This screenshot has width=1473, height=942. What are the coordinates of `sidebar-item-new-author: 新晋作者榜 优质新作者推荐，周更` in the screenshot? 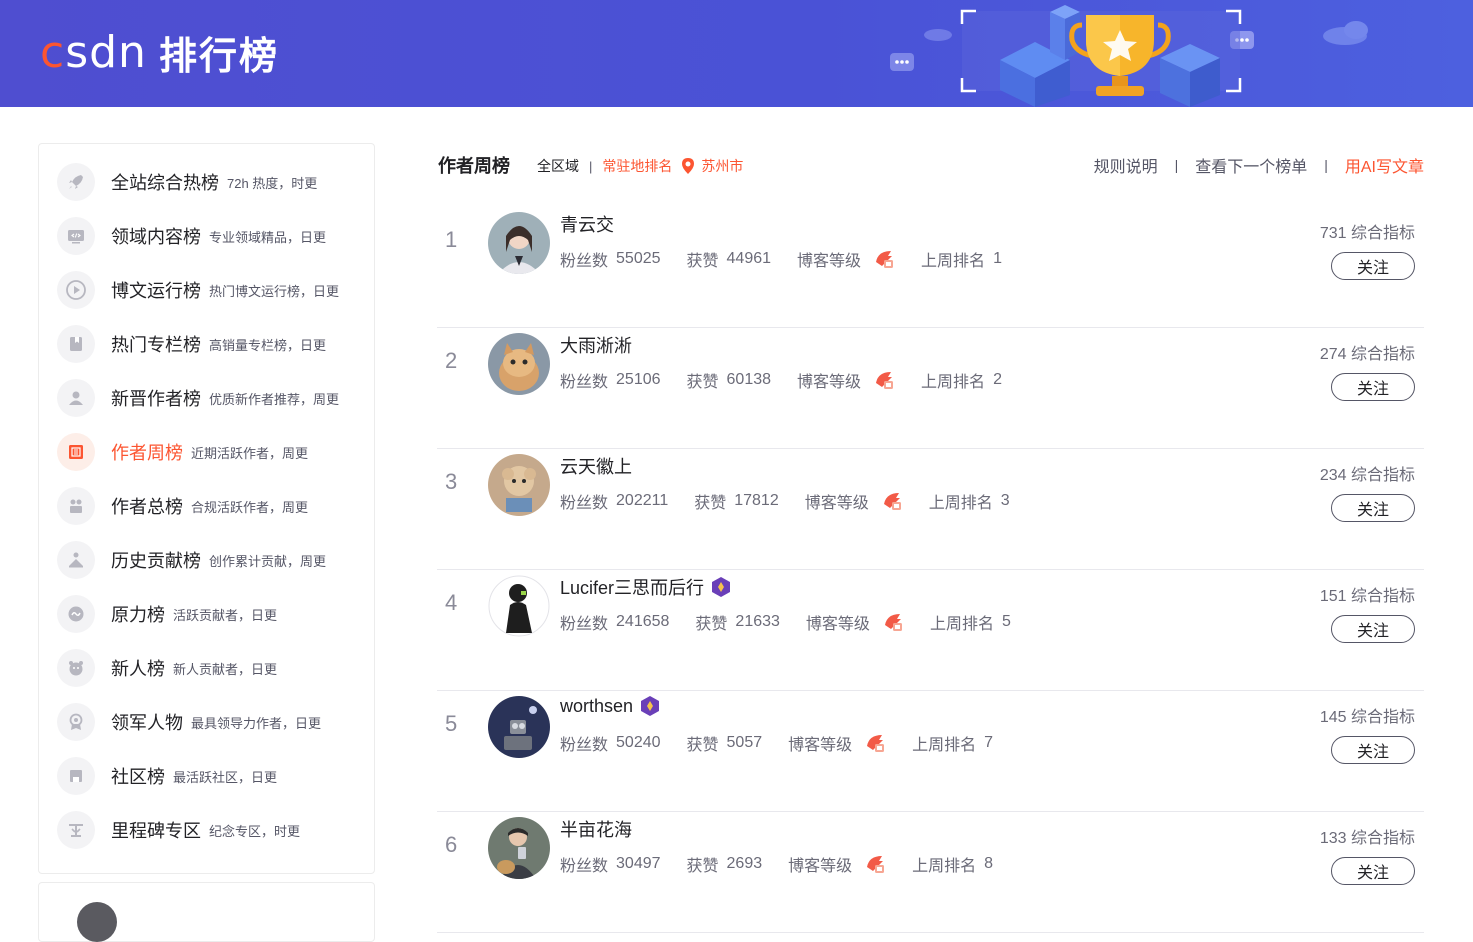 It's located at (212, 398).